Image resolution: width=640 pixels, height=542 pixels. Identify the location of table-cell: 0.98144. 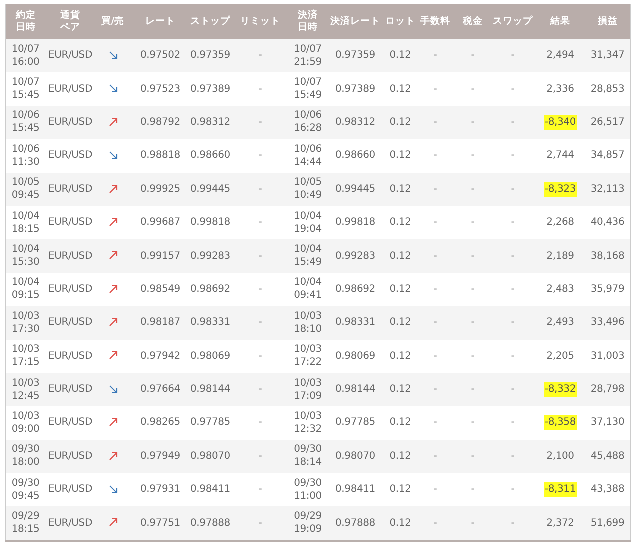
(210, 389).